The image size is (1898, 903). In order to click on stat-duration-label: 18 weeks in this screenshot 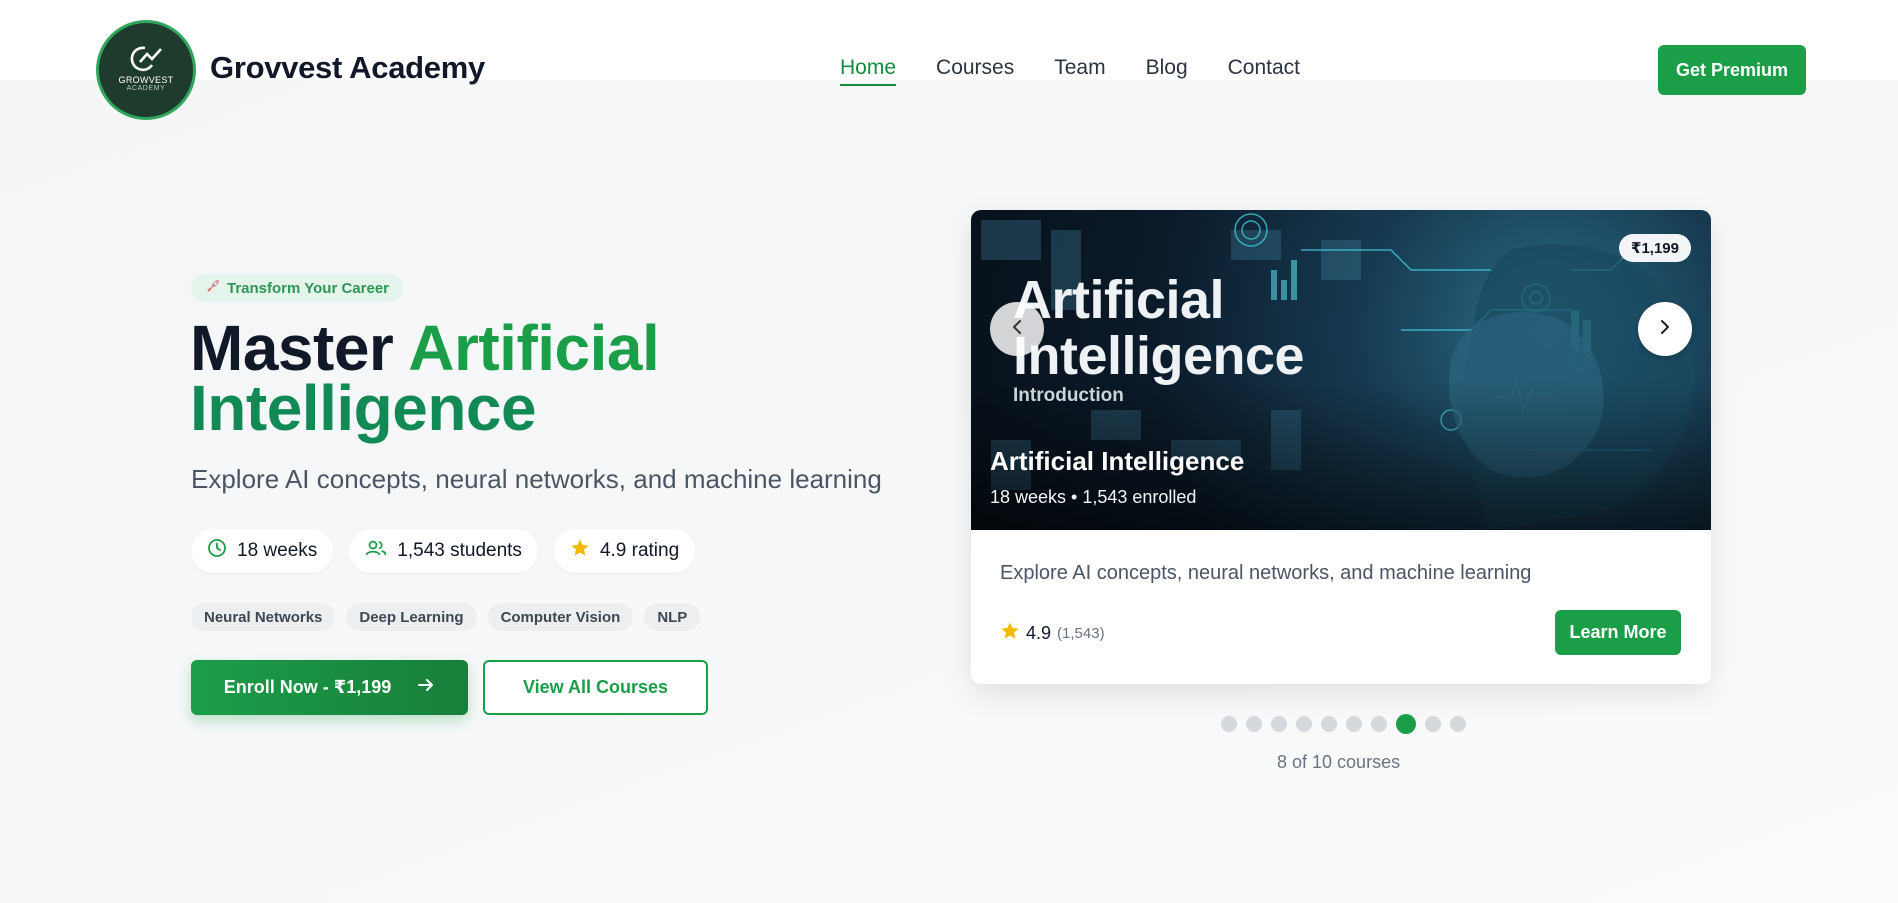, I will do `click(277, 550)`.